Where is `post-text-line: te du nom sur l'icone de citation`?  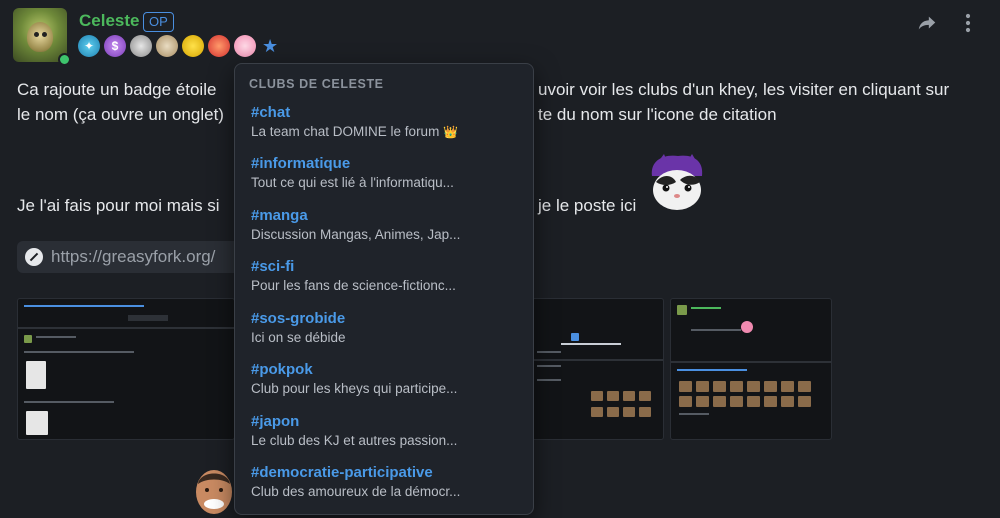 post-text-line: te du nom sur l'icone de citation is located at coordinates (657, 114).